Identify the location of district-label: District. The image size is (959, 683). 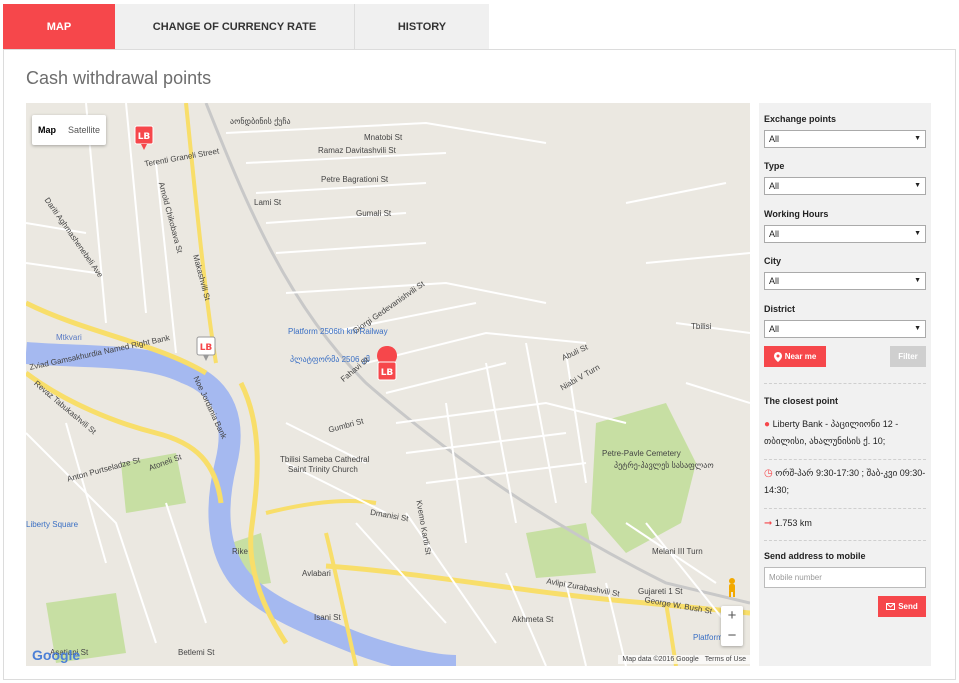
(780, 309).